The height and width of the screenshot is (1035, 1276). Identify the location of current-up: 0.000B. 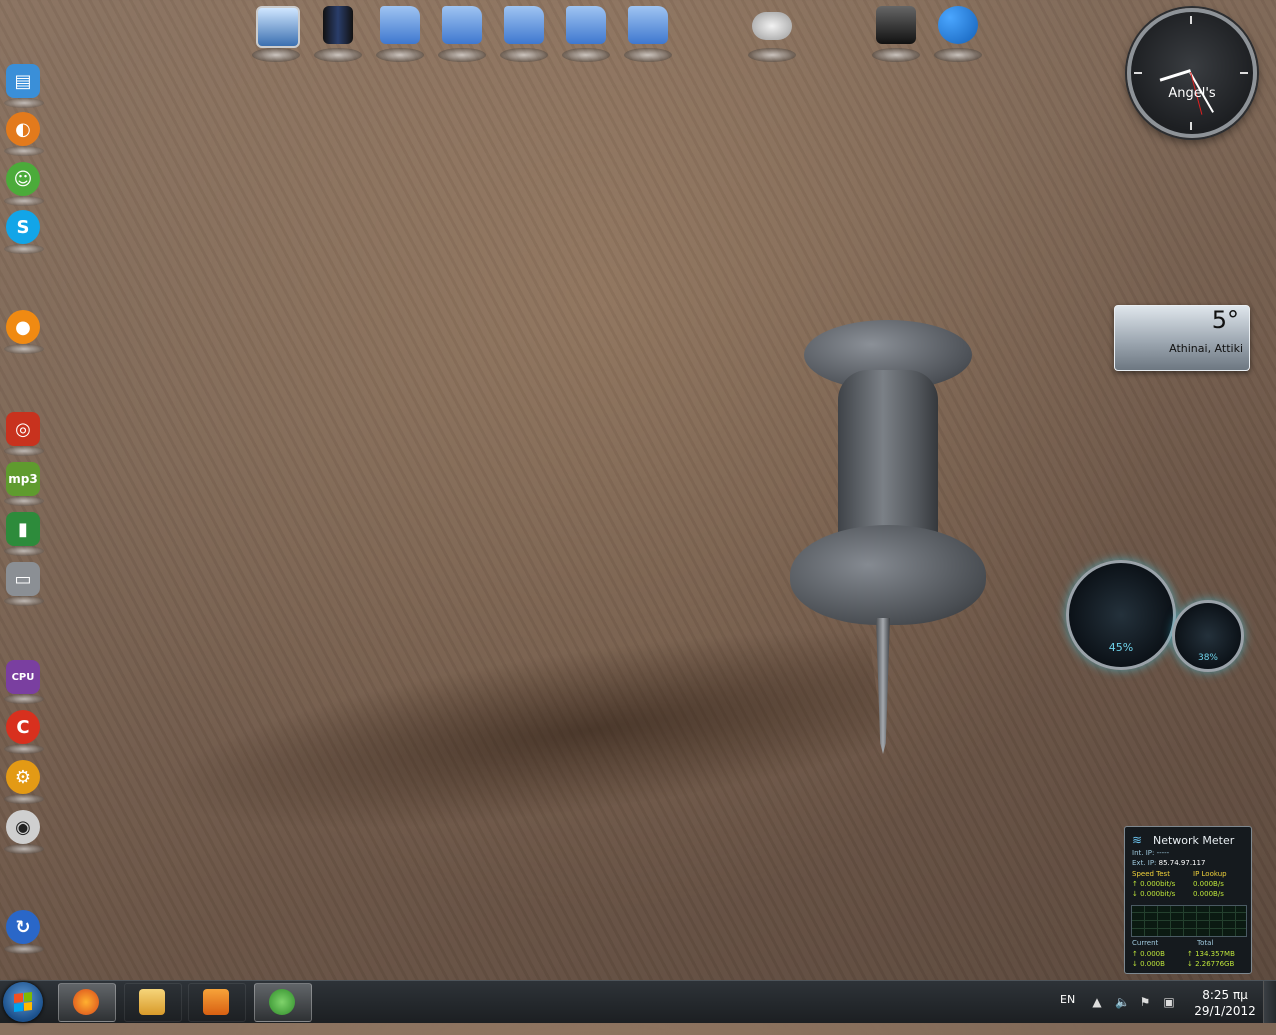
(1152, 954).